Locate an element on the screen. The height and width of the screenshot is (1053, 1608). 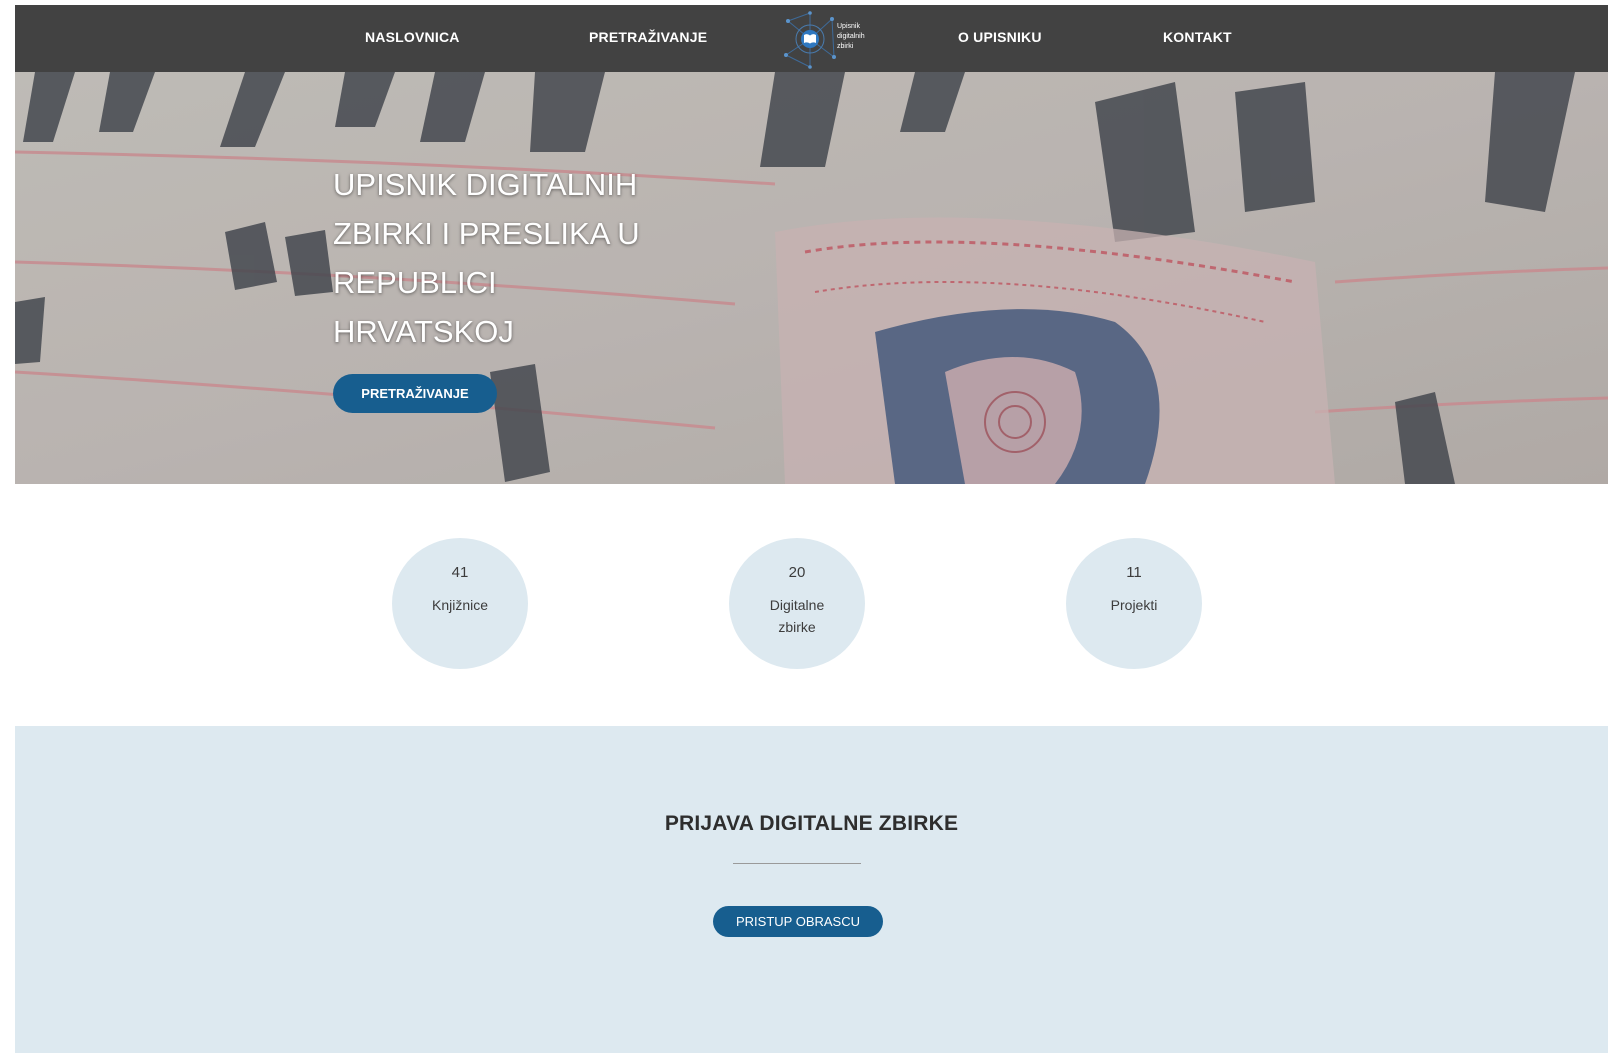
nav-item-kontakt: KONTAKT is located at coordinates (1197, 37).